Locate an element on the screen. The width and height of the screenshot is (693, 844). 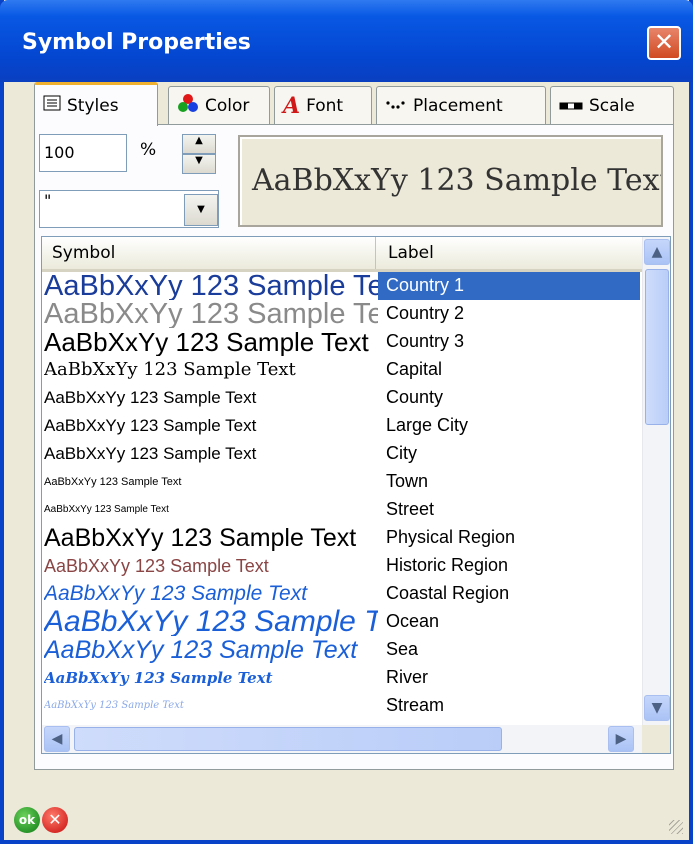
resize-grip is located at coordinates (676, 827).